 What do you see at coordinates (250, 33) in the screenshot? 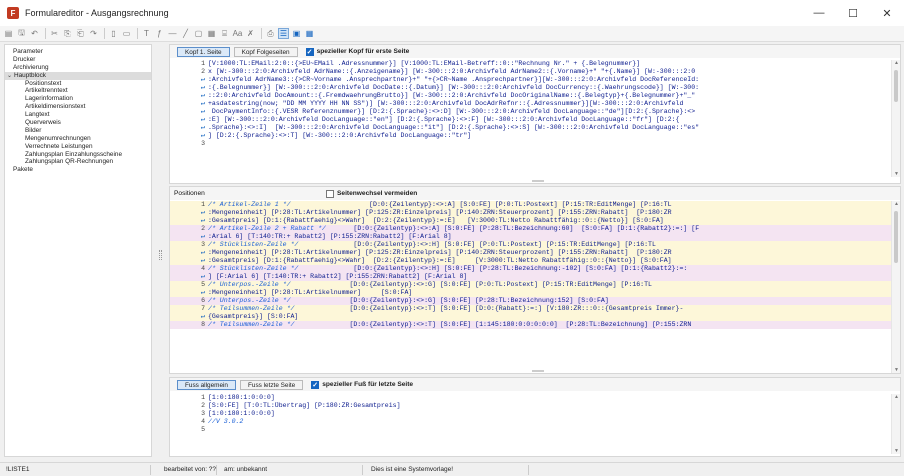
I see `print-icon: ✗` at bounding box center [250, 33].